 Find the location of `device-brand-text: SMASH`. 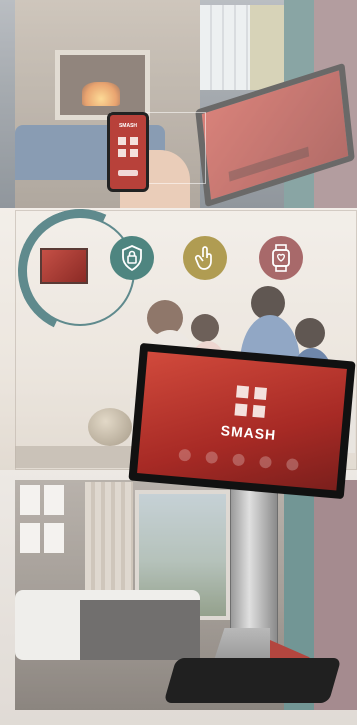

device-brand-text: SMASH is located at coordinates (248, 433).